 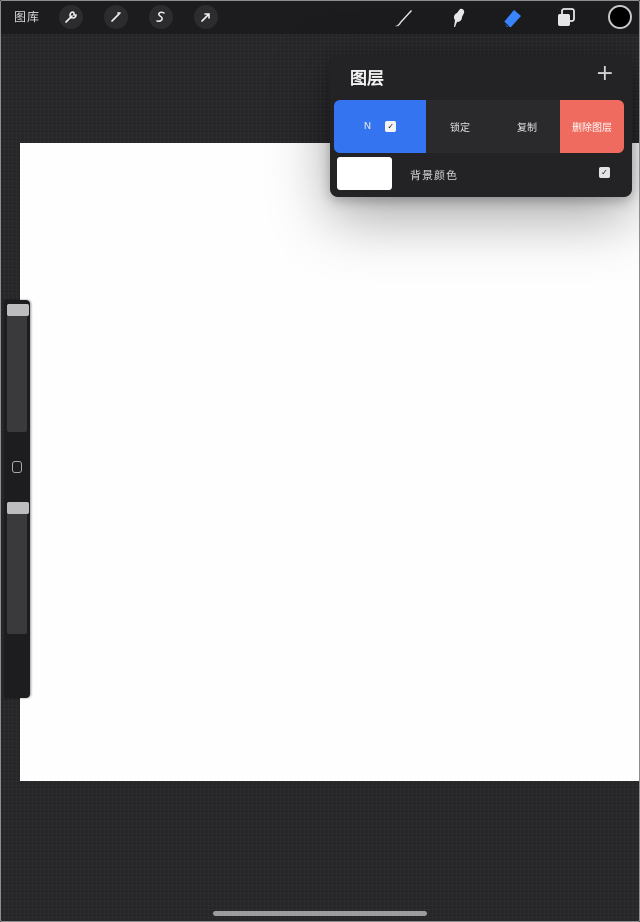 I want to click on eraser-icon, so click(x=512, y=18).